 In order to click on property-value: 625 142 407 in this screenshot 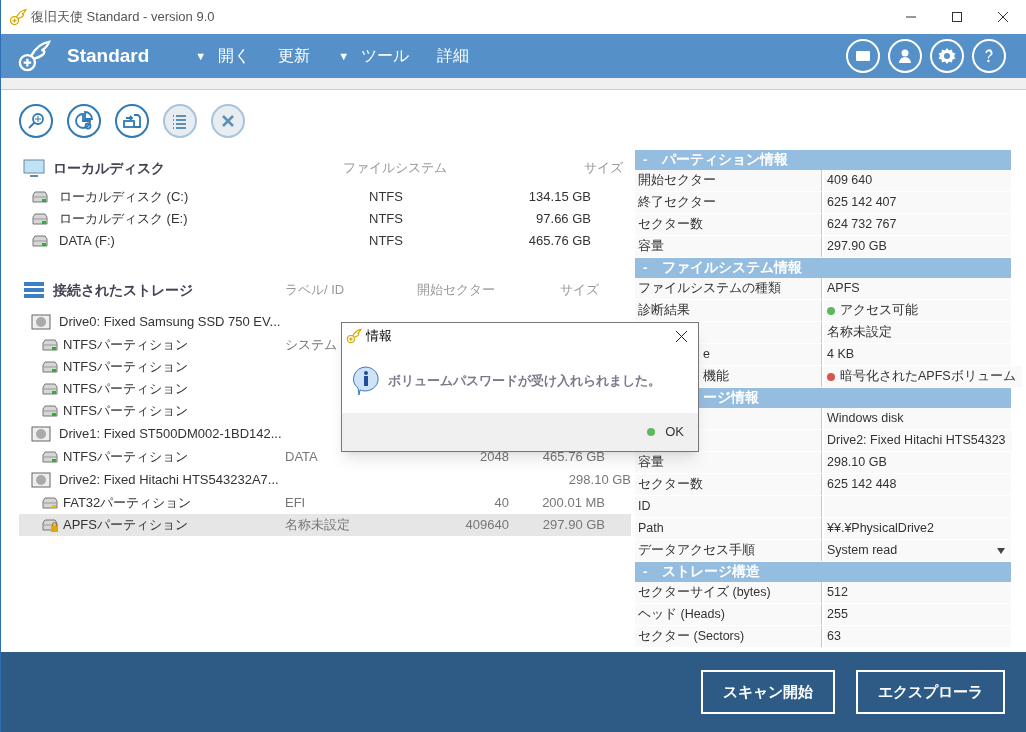, I will do `click(917, 202)`.